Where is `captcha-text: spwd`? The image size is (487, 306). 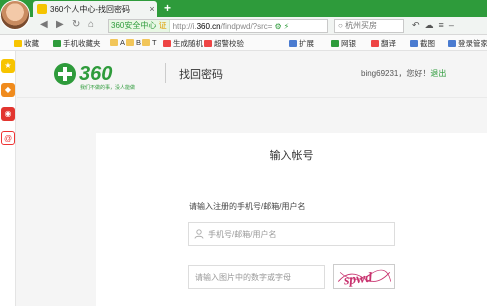
captcha-text: spwd is located at coordinates (358, 278).